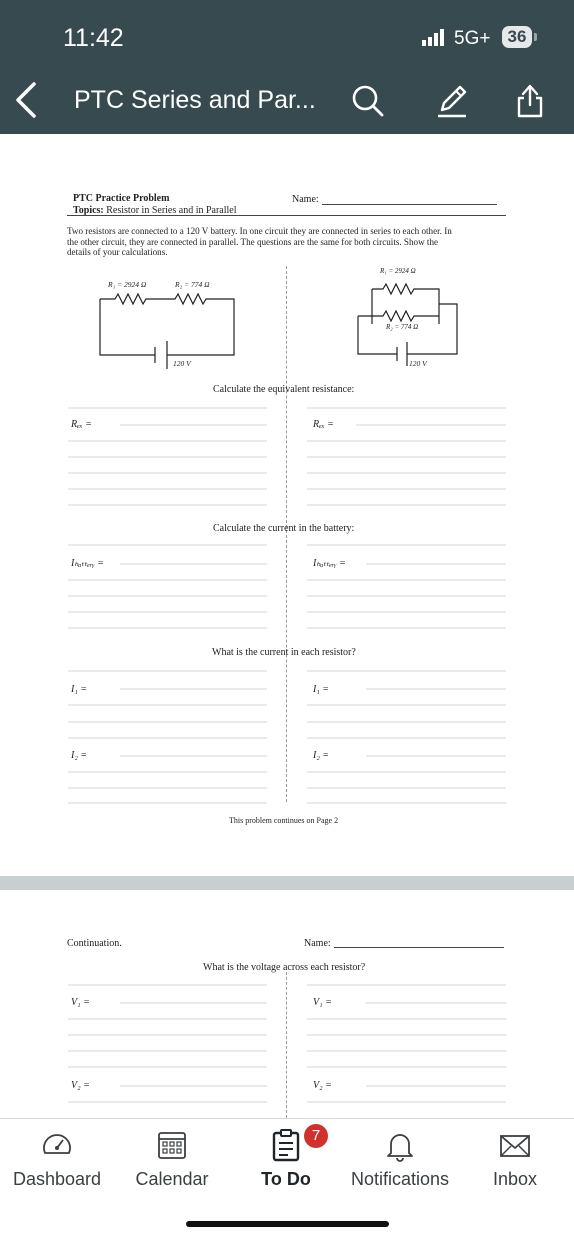 The height and width of the screenshot is (1242, 574). Describe the element at coordinates (433, 37) in the screenshot. I see `signal-icon` at that location.